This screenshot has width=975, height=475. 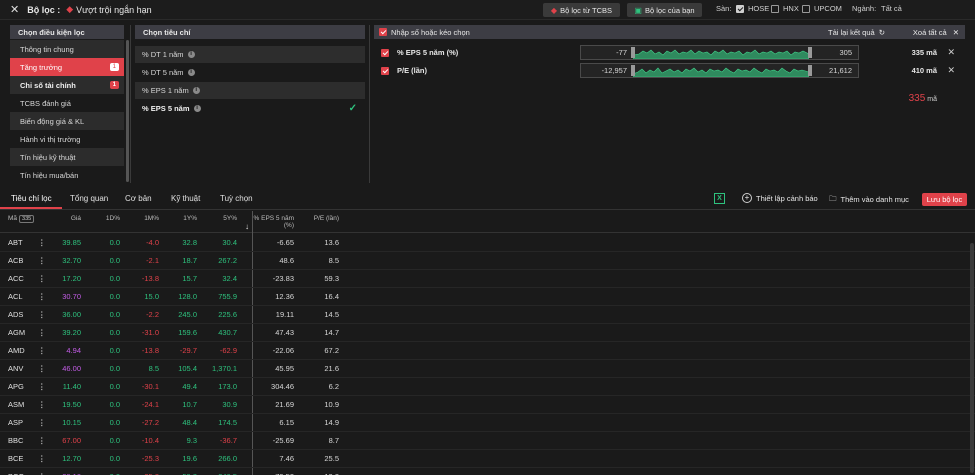 What do you see at coordinates (487, 387) in the screenshot?
I see `table-row: APG ⋮ 11.40 0.0 -30.1 49.4 173.0 304.46 6.2` at bounding box center [487, 387].